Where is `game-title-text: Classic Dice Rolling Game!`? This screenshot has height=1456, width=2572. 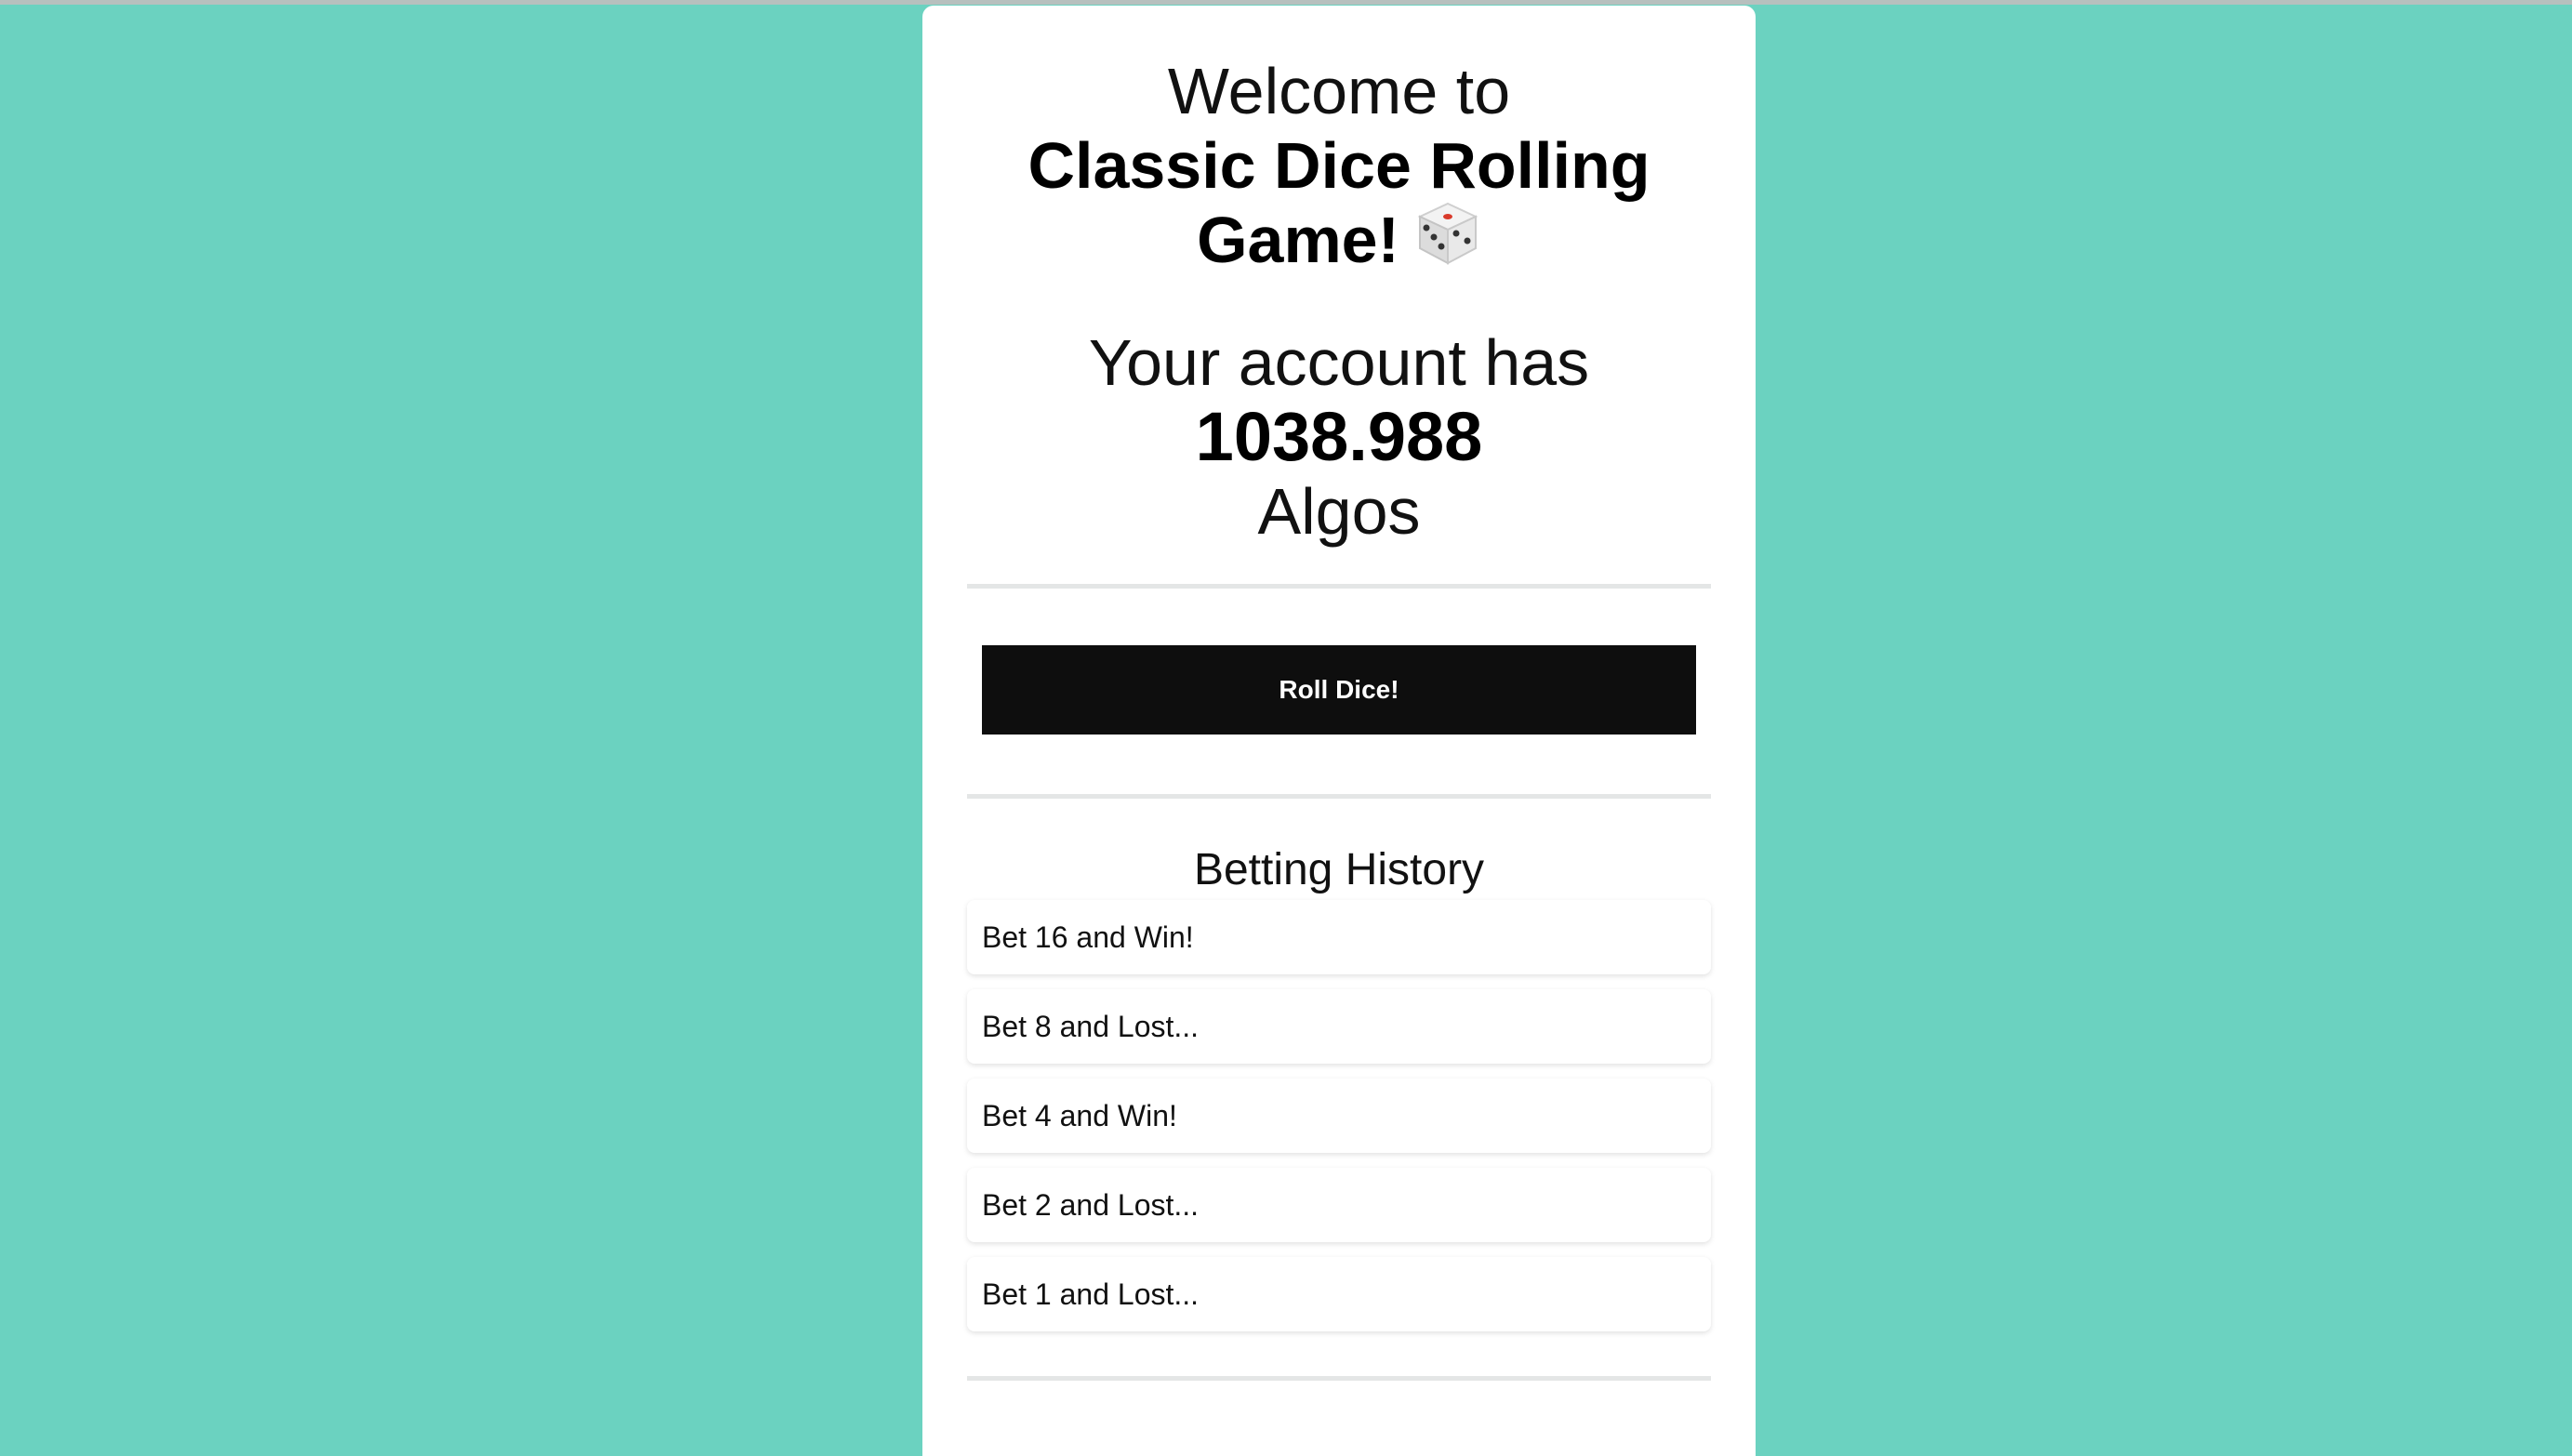
game-title-text: Classic Dice Rolling Game! is located at coordinates (1339, 202).